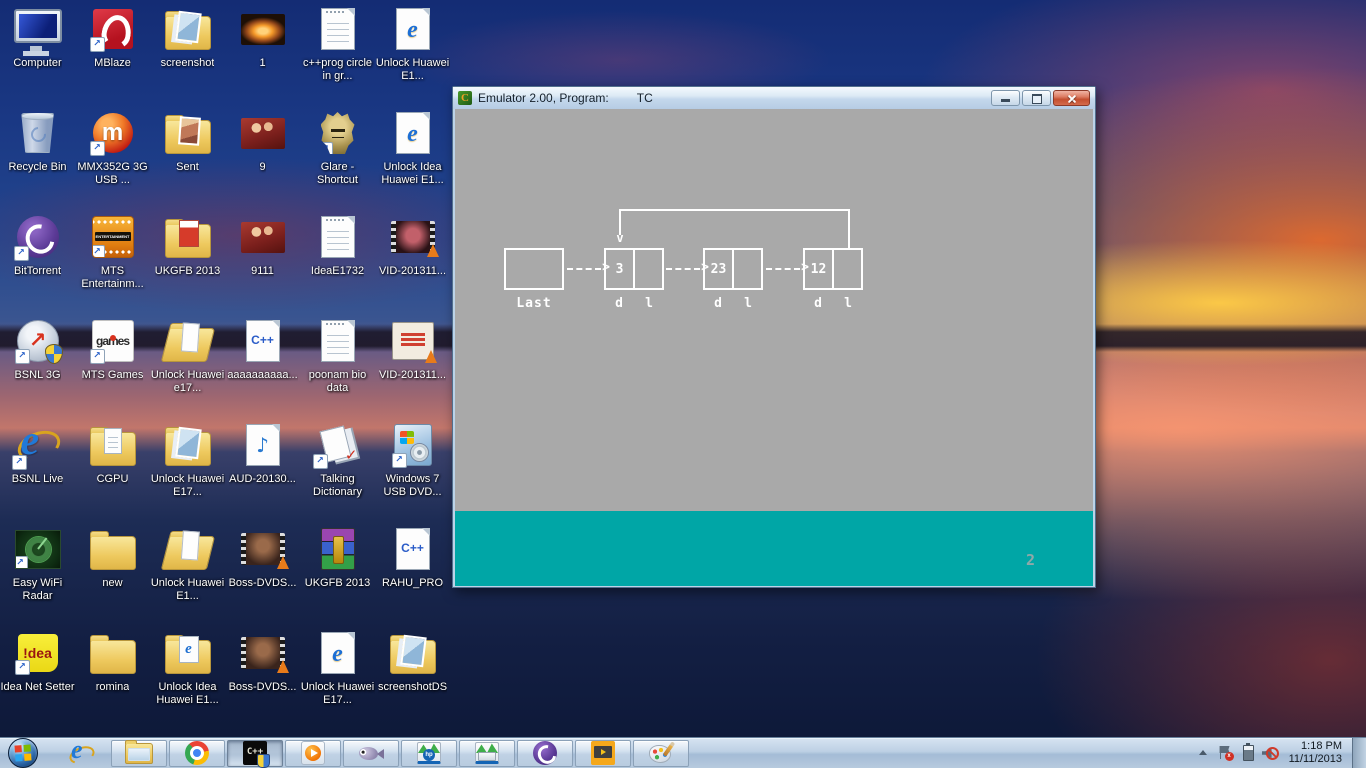 The image size is (1366, 768). Describe the element at coordinates (112, 472) in the screenshot. I see `desktop-icon: CGPU` at that location.